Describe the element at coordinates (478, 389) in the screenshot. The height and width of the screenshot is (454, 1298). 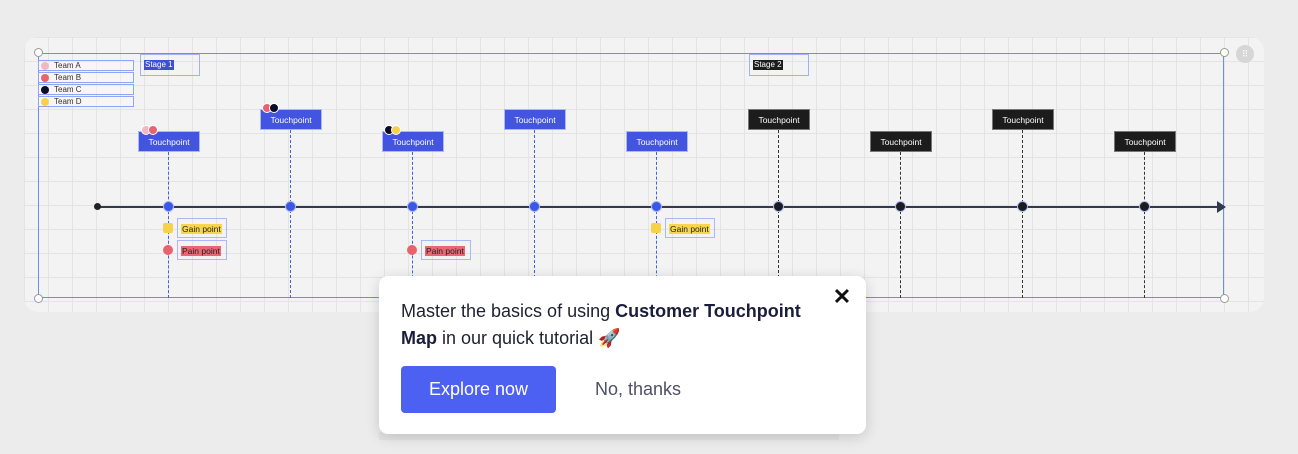
I see `explore-now-button: Explore now` at that location.